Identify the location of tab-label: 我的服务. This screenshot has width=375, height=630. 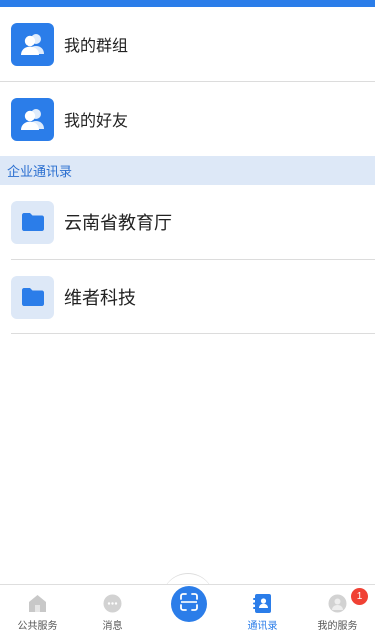
(337, 625).